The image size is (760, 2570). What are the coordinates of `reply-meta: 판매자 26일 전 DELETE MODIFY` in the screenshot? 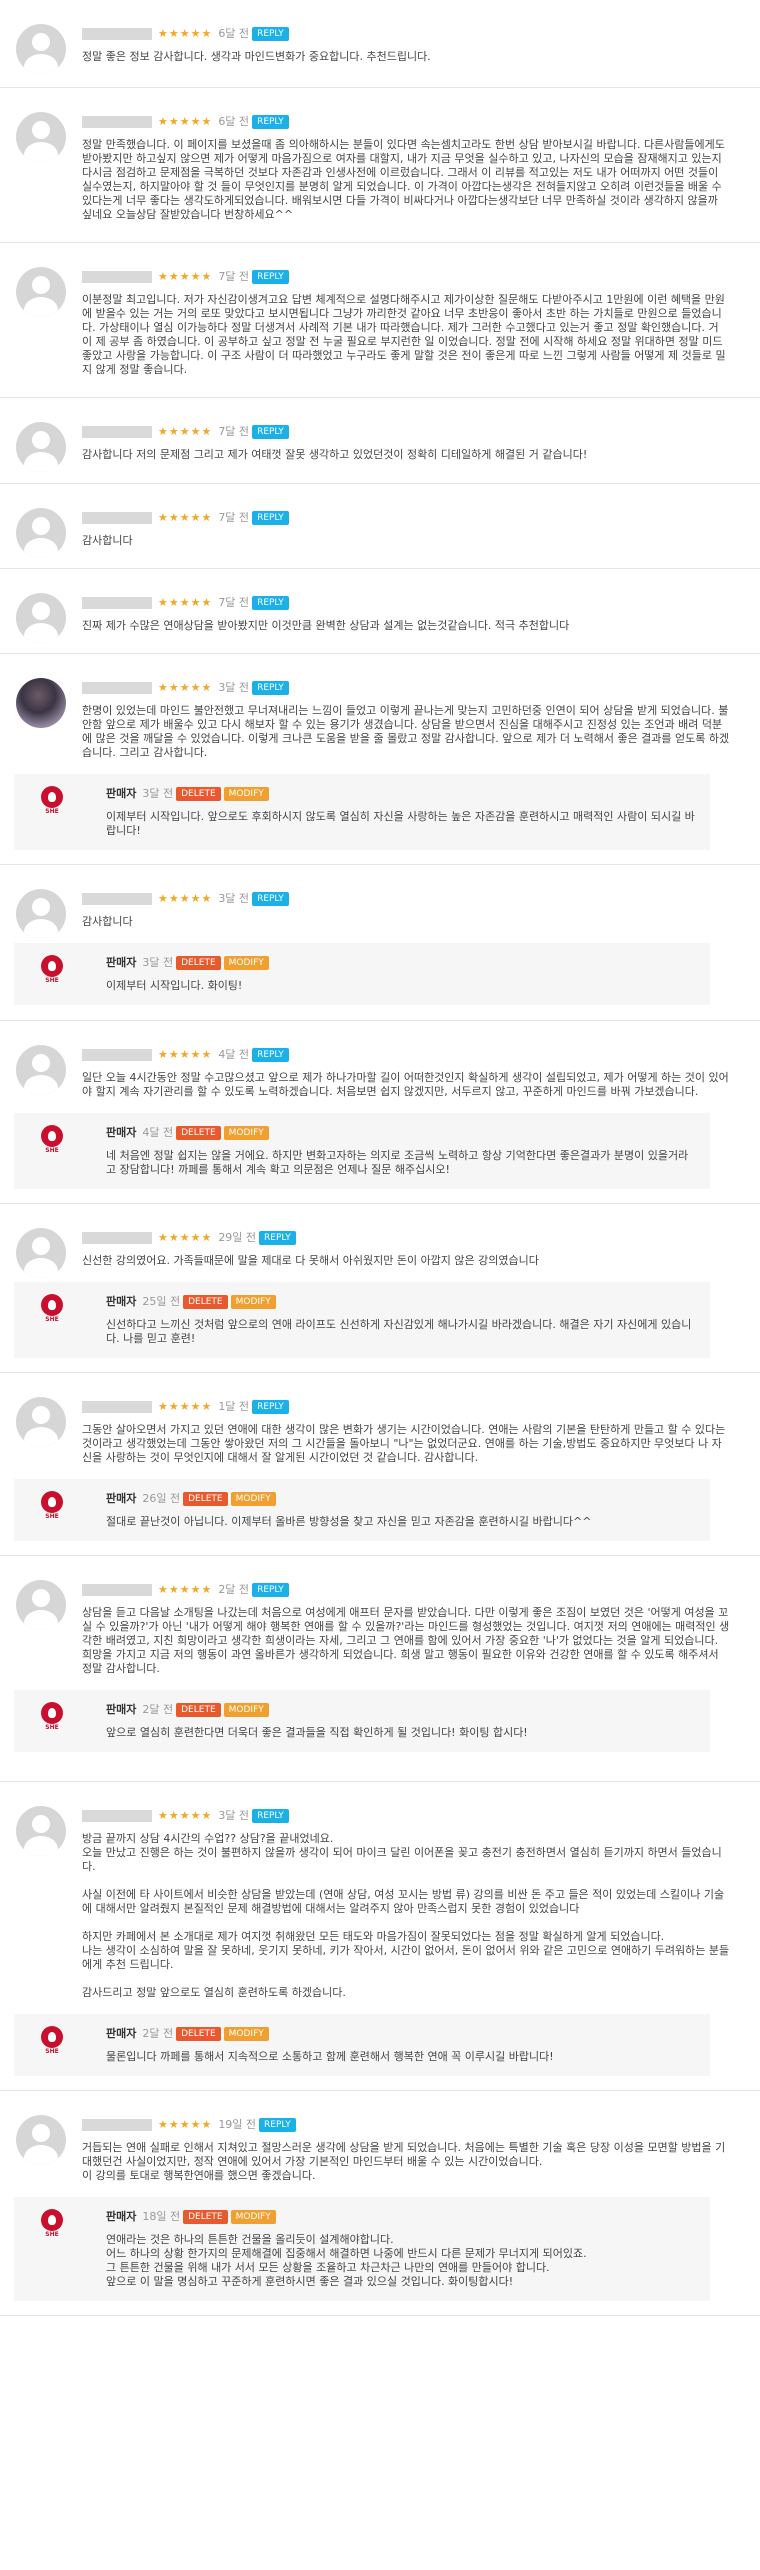 It's located at (401, 1499).